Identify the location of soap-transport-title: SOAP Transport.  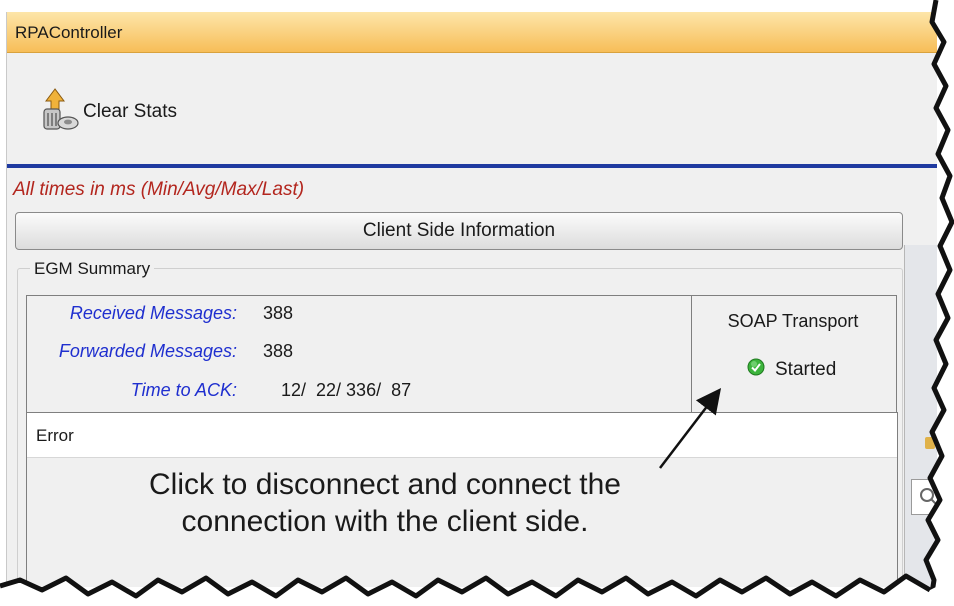
(793, 321).